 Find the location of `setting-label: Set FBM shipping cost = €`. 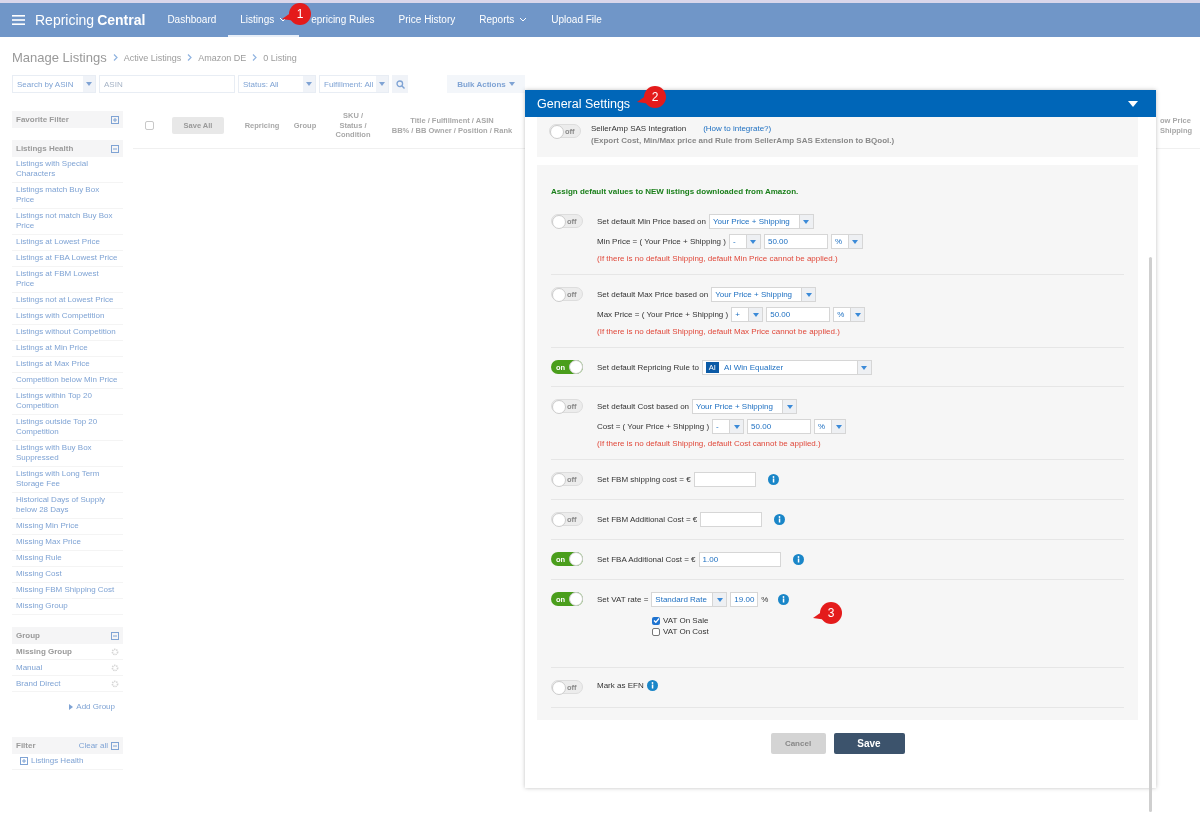

setting-label: Set FBM shipping cost = € is located at coordinates (644, 479).